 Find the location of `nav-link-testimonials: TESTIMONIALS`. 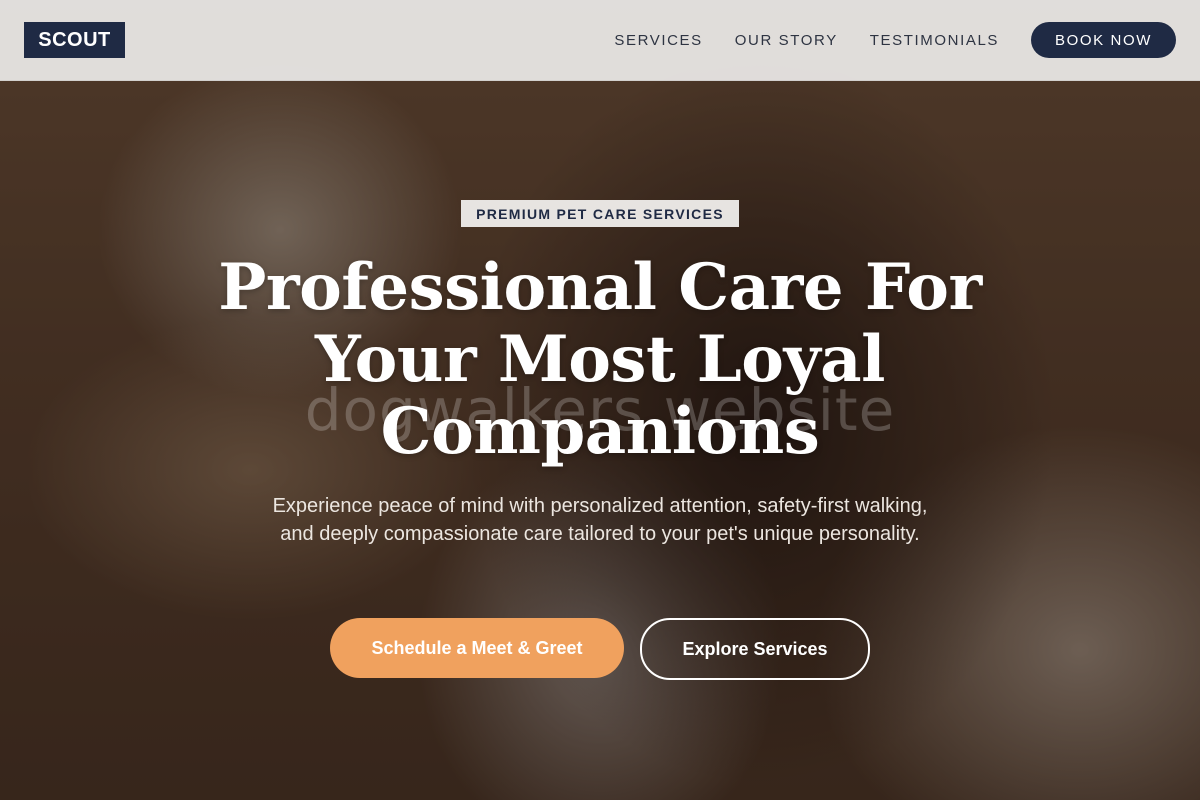

nav-link-testimonials: TESTIMONIALS is located at coordinates (934, 40).